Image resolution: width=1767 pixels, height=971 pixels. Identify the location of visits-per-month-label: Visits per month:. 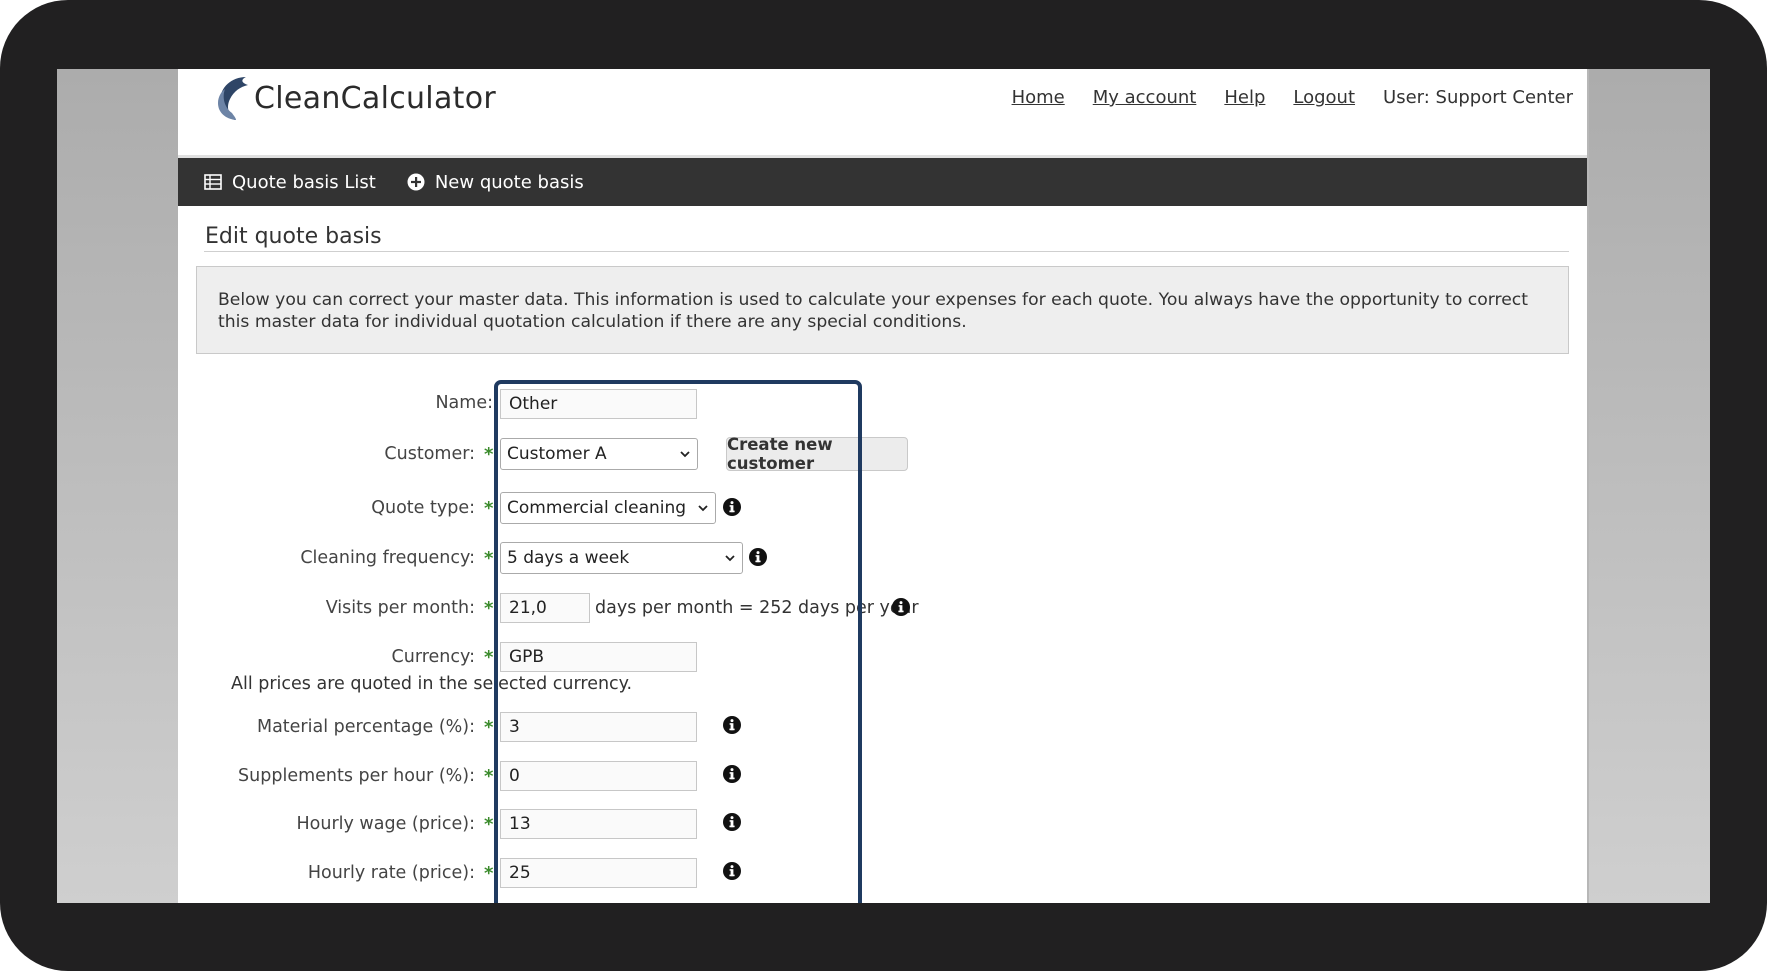
(400, 608).